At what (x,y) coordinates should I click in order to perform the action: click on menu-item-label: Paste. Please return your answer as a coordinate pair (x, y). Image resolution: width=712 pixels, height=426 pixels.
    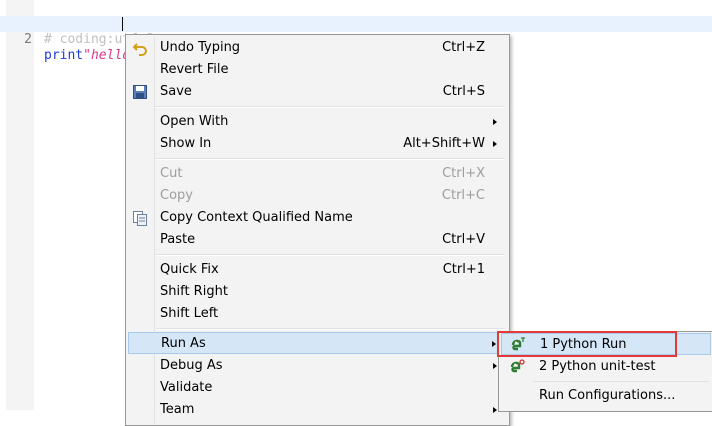
    Looking at the image, I should click on (178, 239).